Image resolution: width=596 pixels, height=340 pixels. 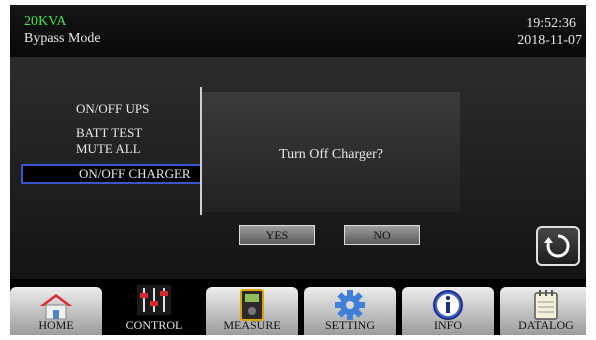 I want to click on menu-item-onoff-charger: ON/OFF CHARGER, so click(x=112, y=174).